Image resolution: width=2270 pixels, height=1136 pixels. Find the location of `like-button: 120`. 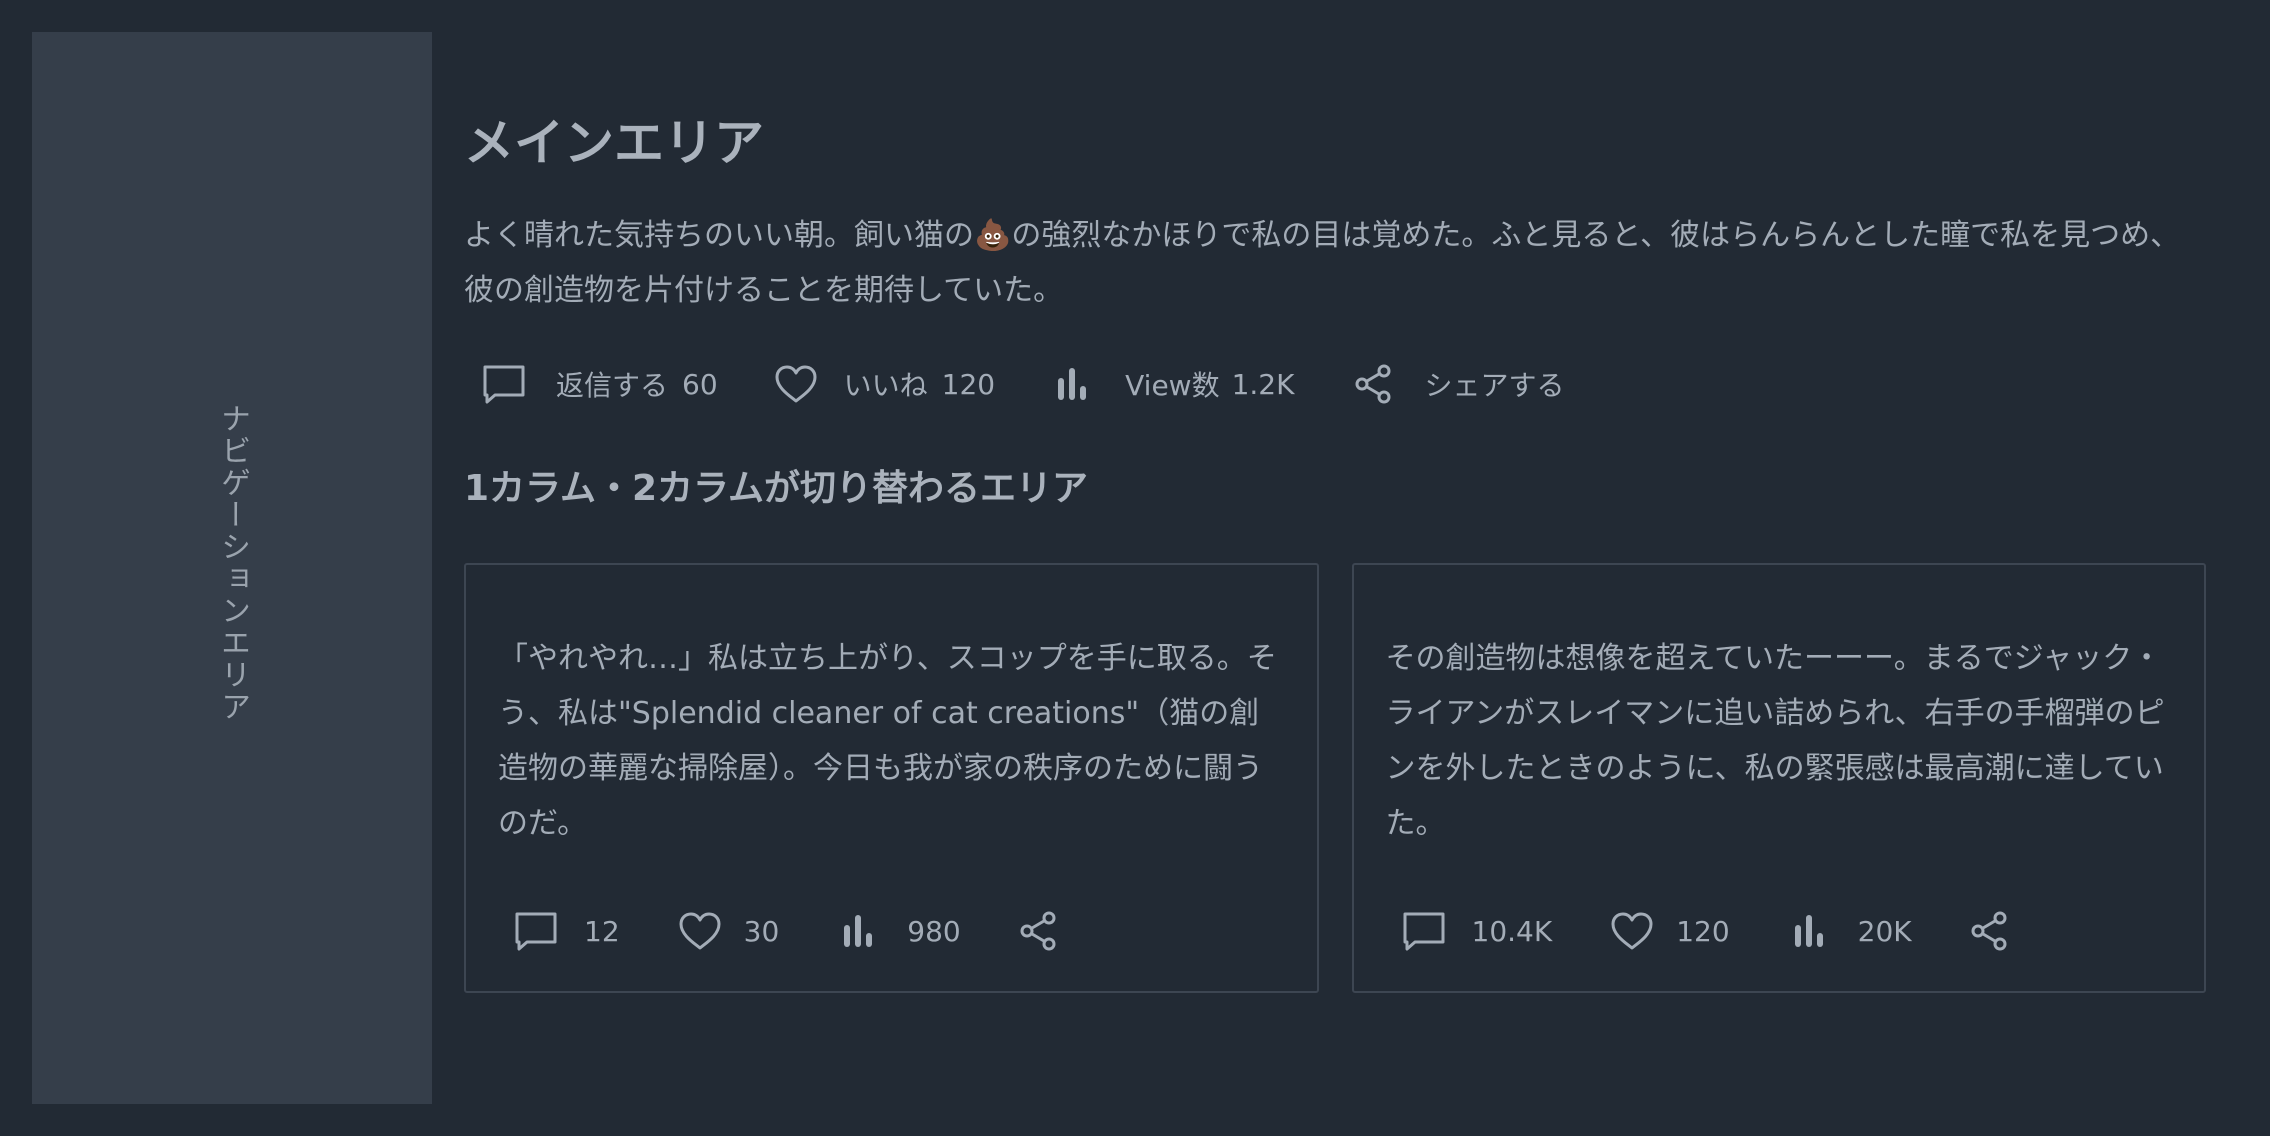

like-button: 120 is located at coordinates (1670, 931).